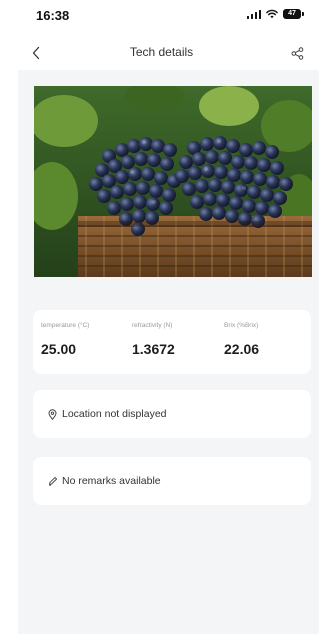 The height and width of the screenshot is (634, 323). I want to click on status-time: 16:38, so click(53, 15).